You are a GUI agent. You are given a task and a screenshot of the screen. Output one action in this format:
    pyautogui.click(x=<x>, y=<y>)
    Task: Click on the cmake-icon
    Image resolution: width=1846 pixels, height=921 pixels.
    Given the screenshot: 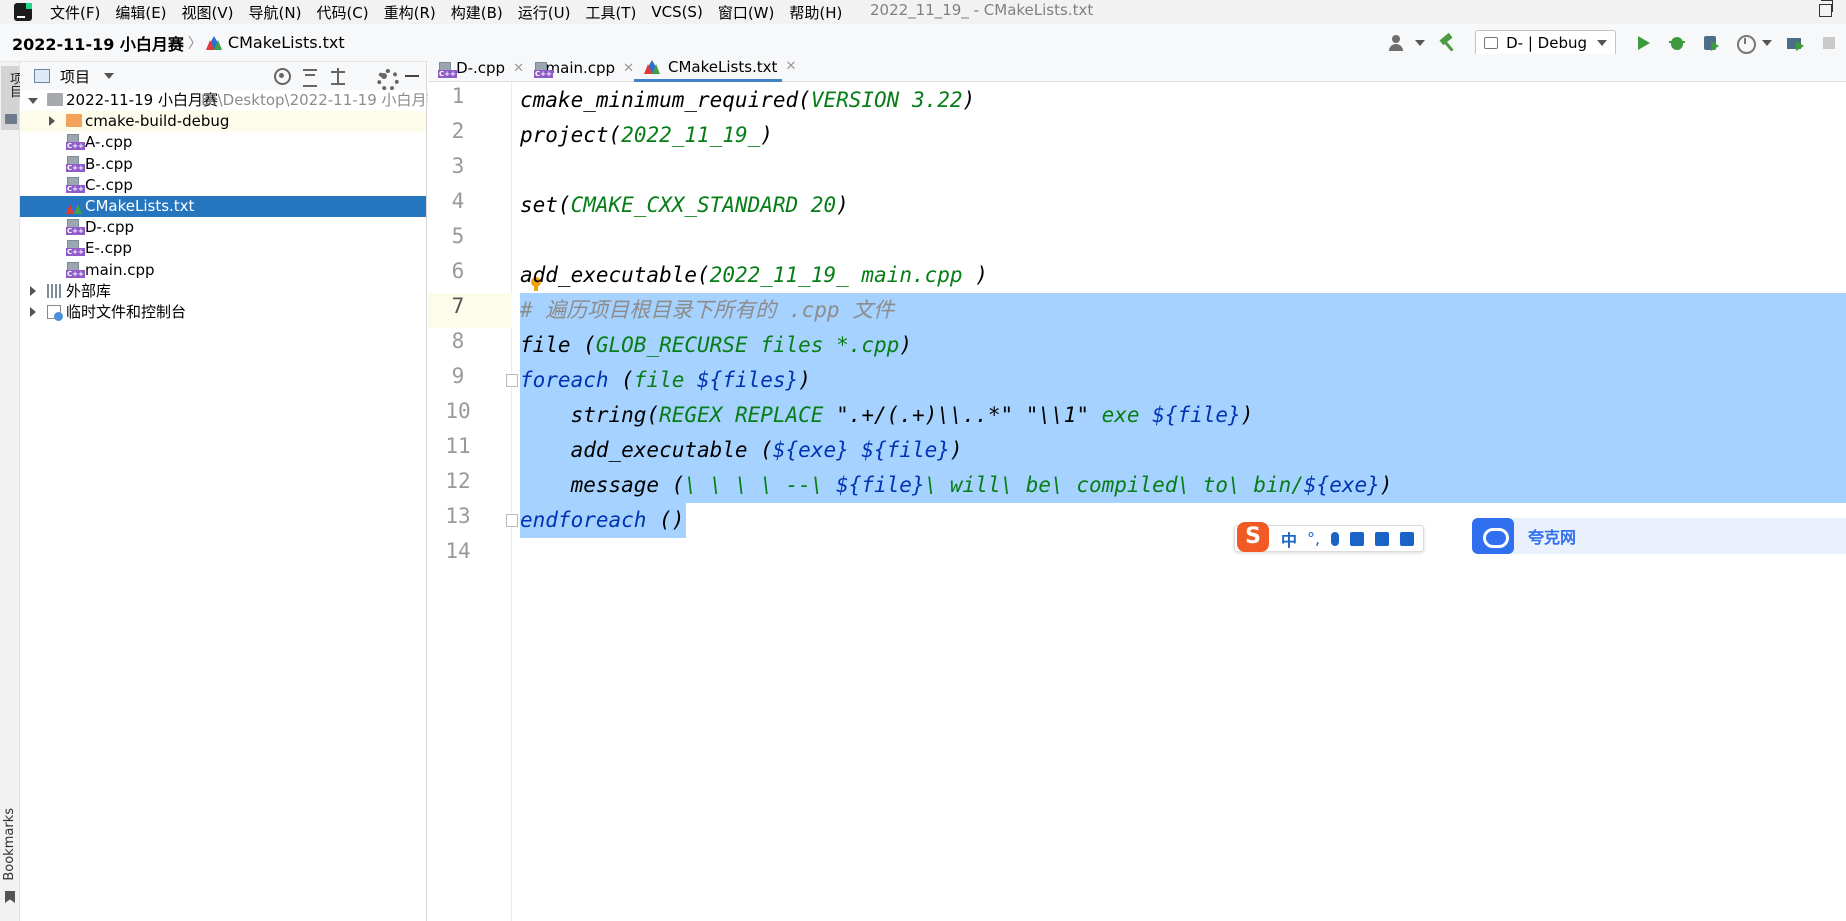 What is the action you would take?
    pyautogui.click(x=652, y=66)
    